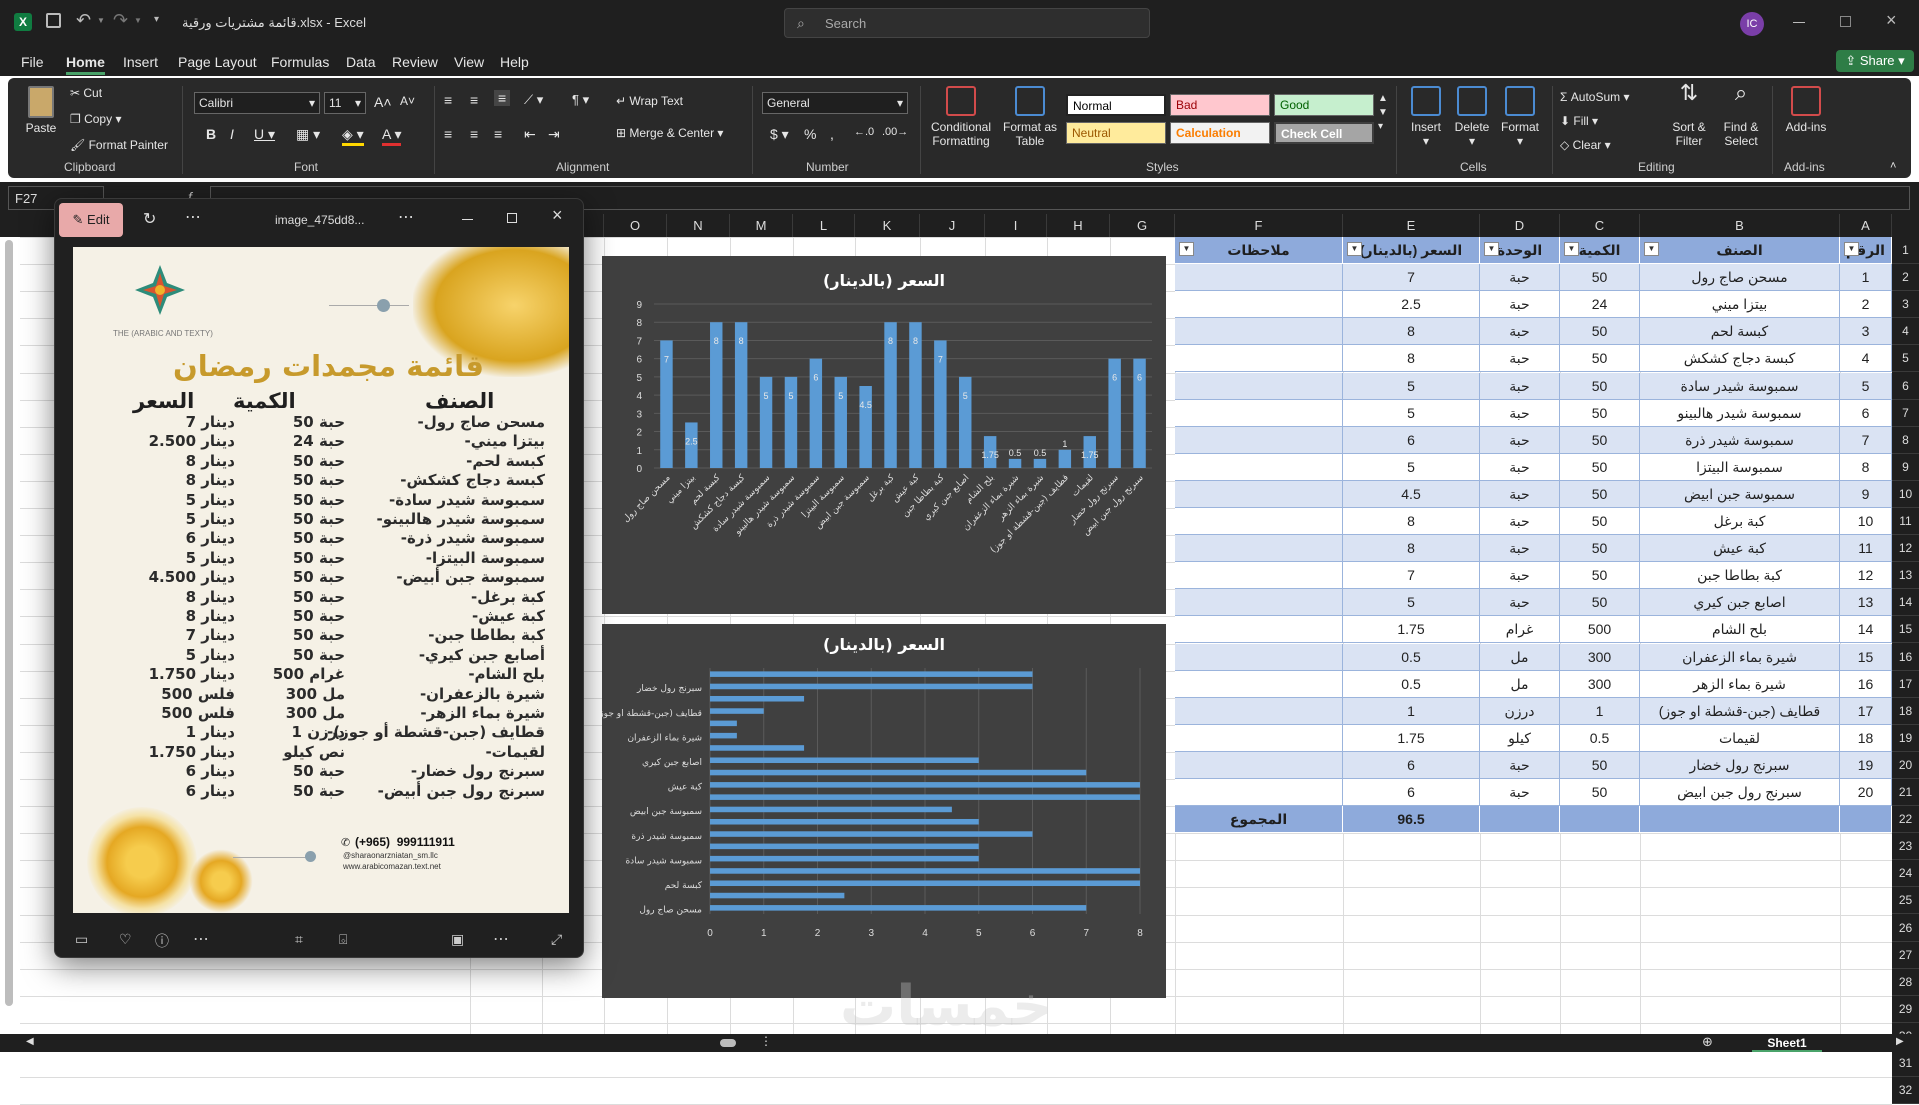  Describe the element at coordinates (353, 136) in the screenshot. I see `fill-color-icon: ◈ ▾` at that location.